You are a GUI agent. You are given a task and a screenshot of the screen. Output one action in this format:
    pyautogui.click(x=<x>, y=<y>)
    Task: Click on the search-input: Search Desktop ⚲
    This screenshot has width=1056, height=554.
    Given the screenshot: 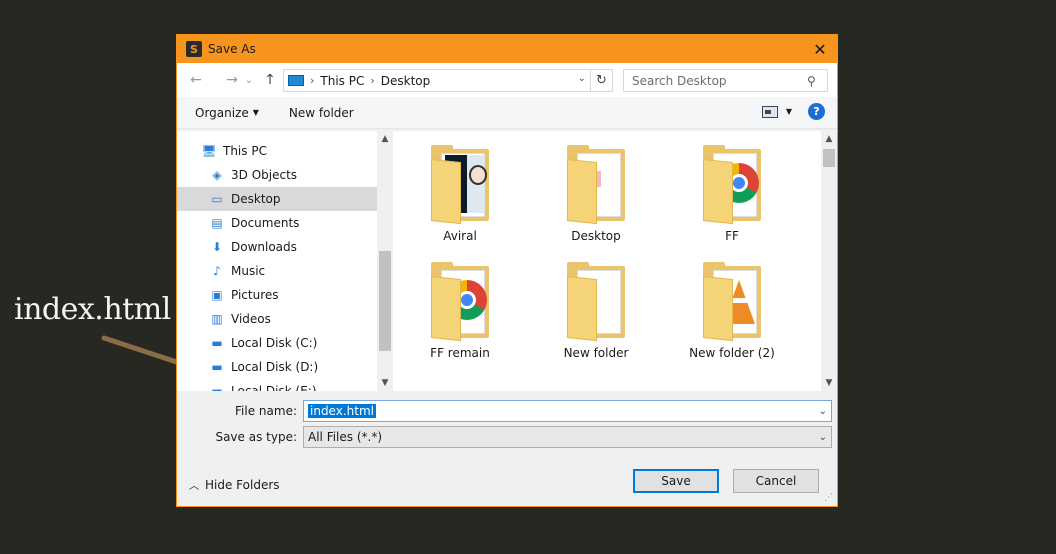 What is the action you would take?
    pyautogui.click(x=725, y=80)
    